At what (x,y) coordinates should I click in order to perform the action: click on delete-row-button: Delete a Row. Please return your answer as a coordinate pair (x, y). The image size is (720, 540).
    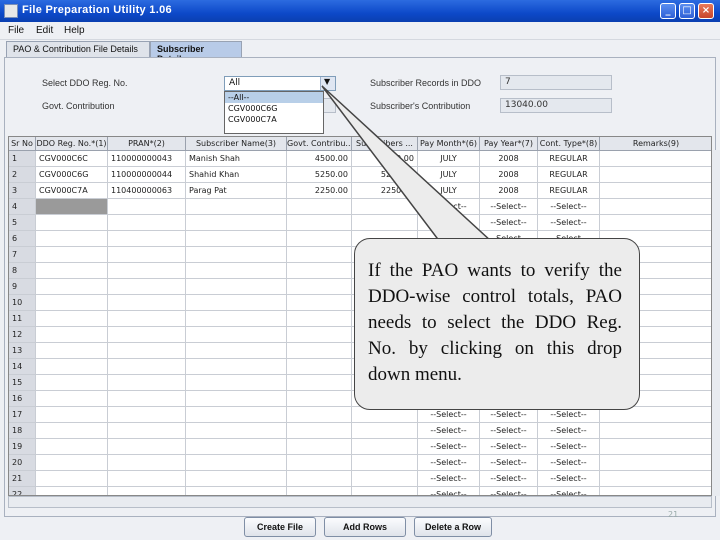
    Looking at the image, I should click on (453, 527).